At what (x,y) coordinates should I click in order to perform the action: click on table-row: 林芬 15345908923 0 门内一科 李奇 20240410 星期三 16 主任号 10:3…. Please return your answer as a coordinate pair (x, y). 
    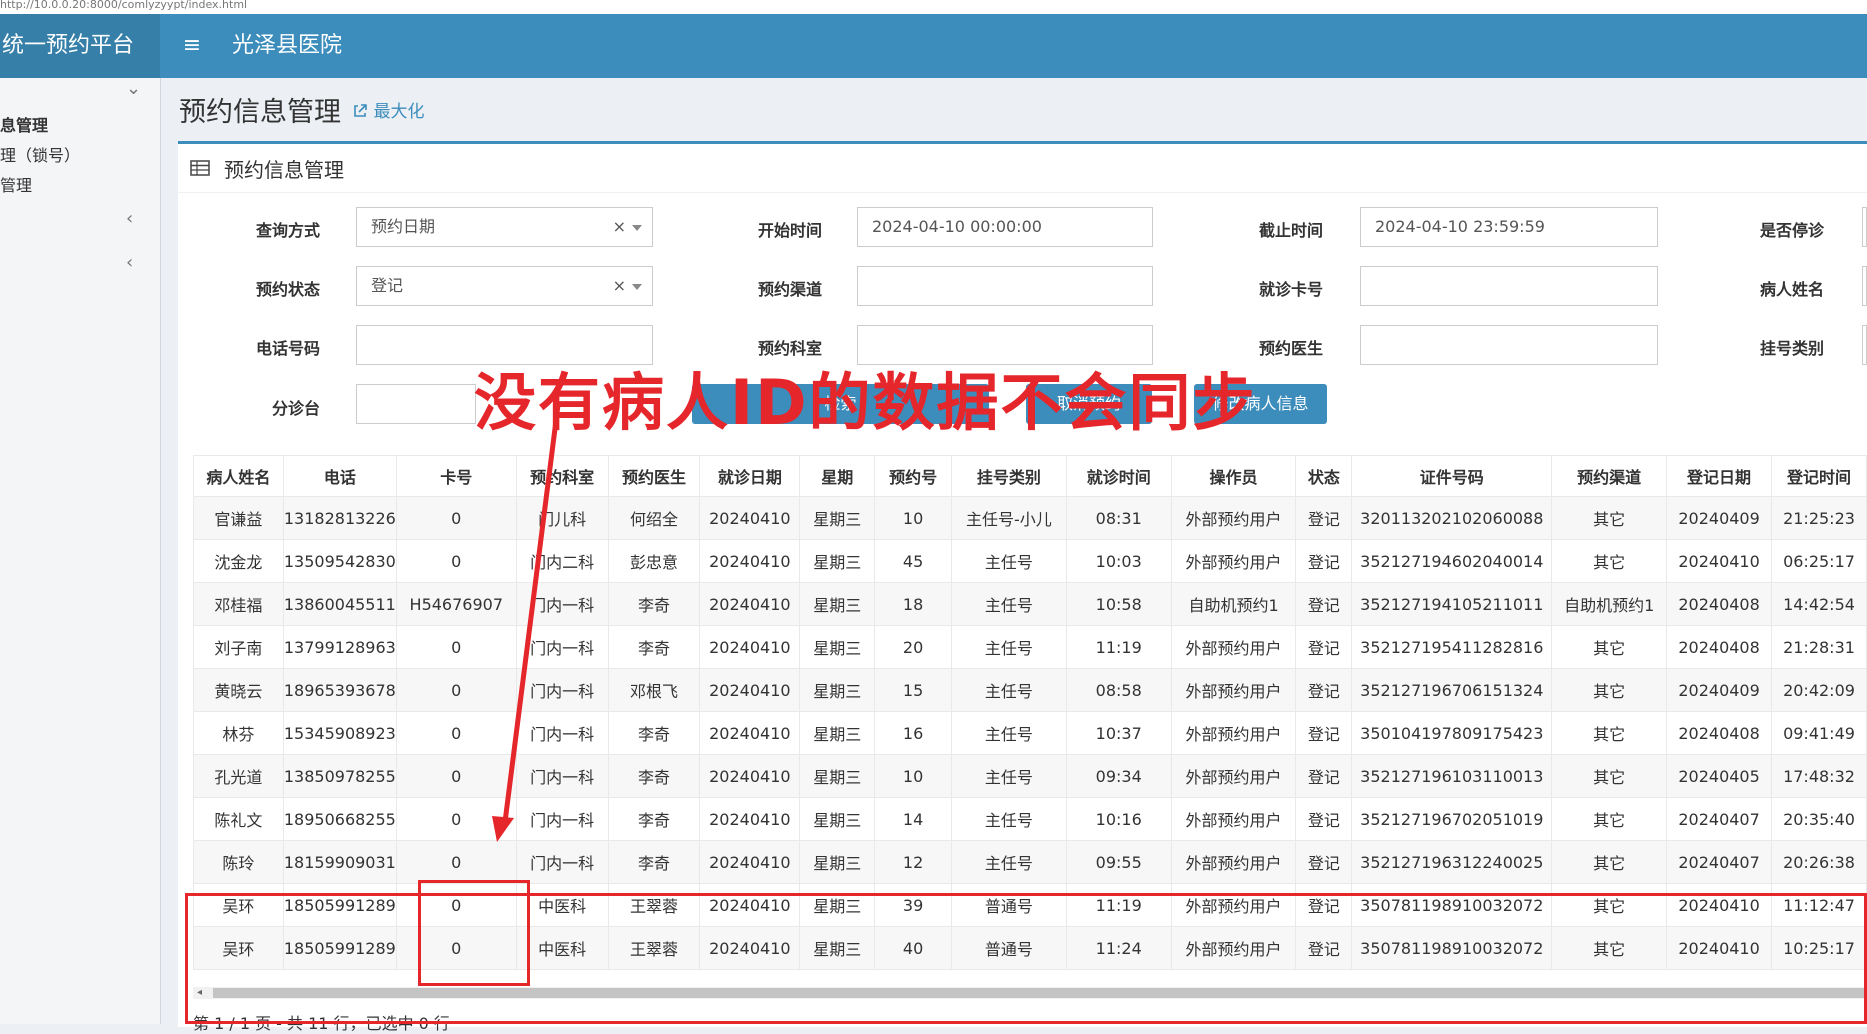
    Looking at the image, I should click on (1030, 733).